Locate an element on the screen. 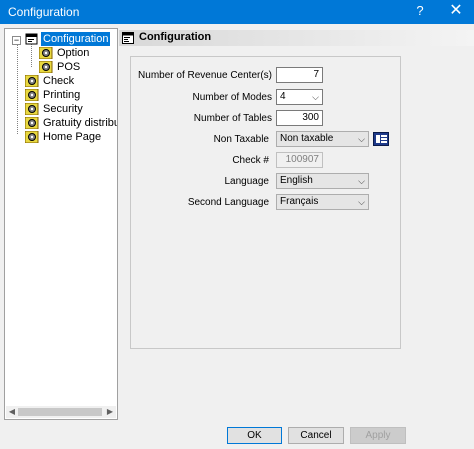 The image size is (474, 449). tree-item-label: Security is located at coordinates (63, 109).